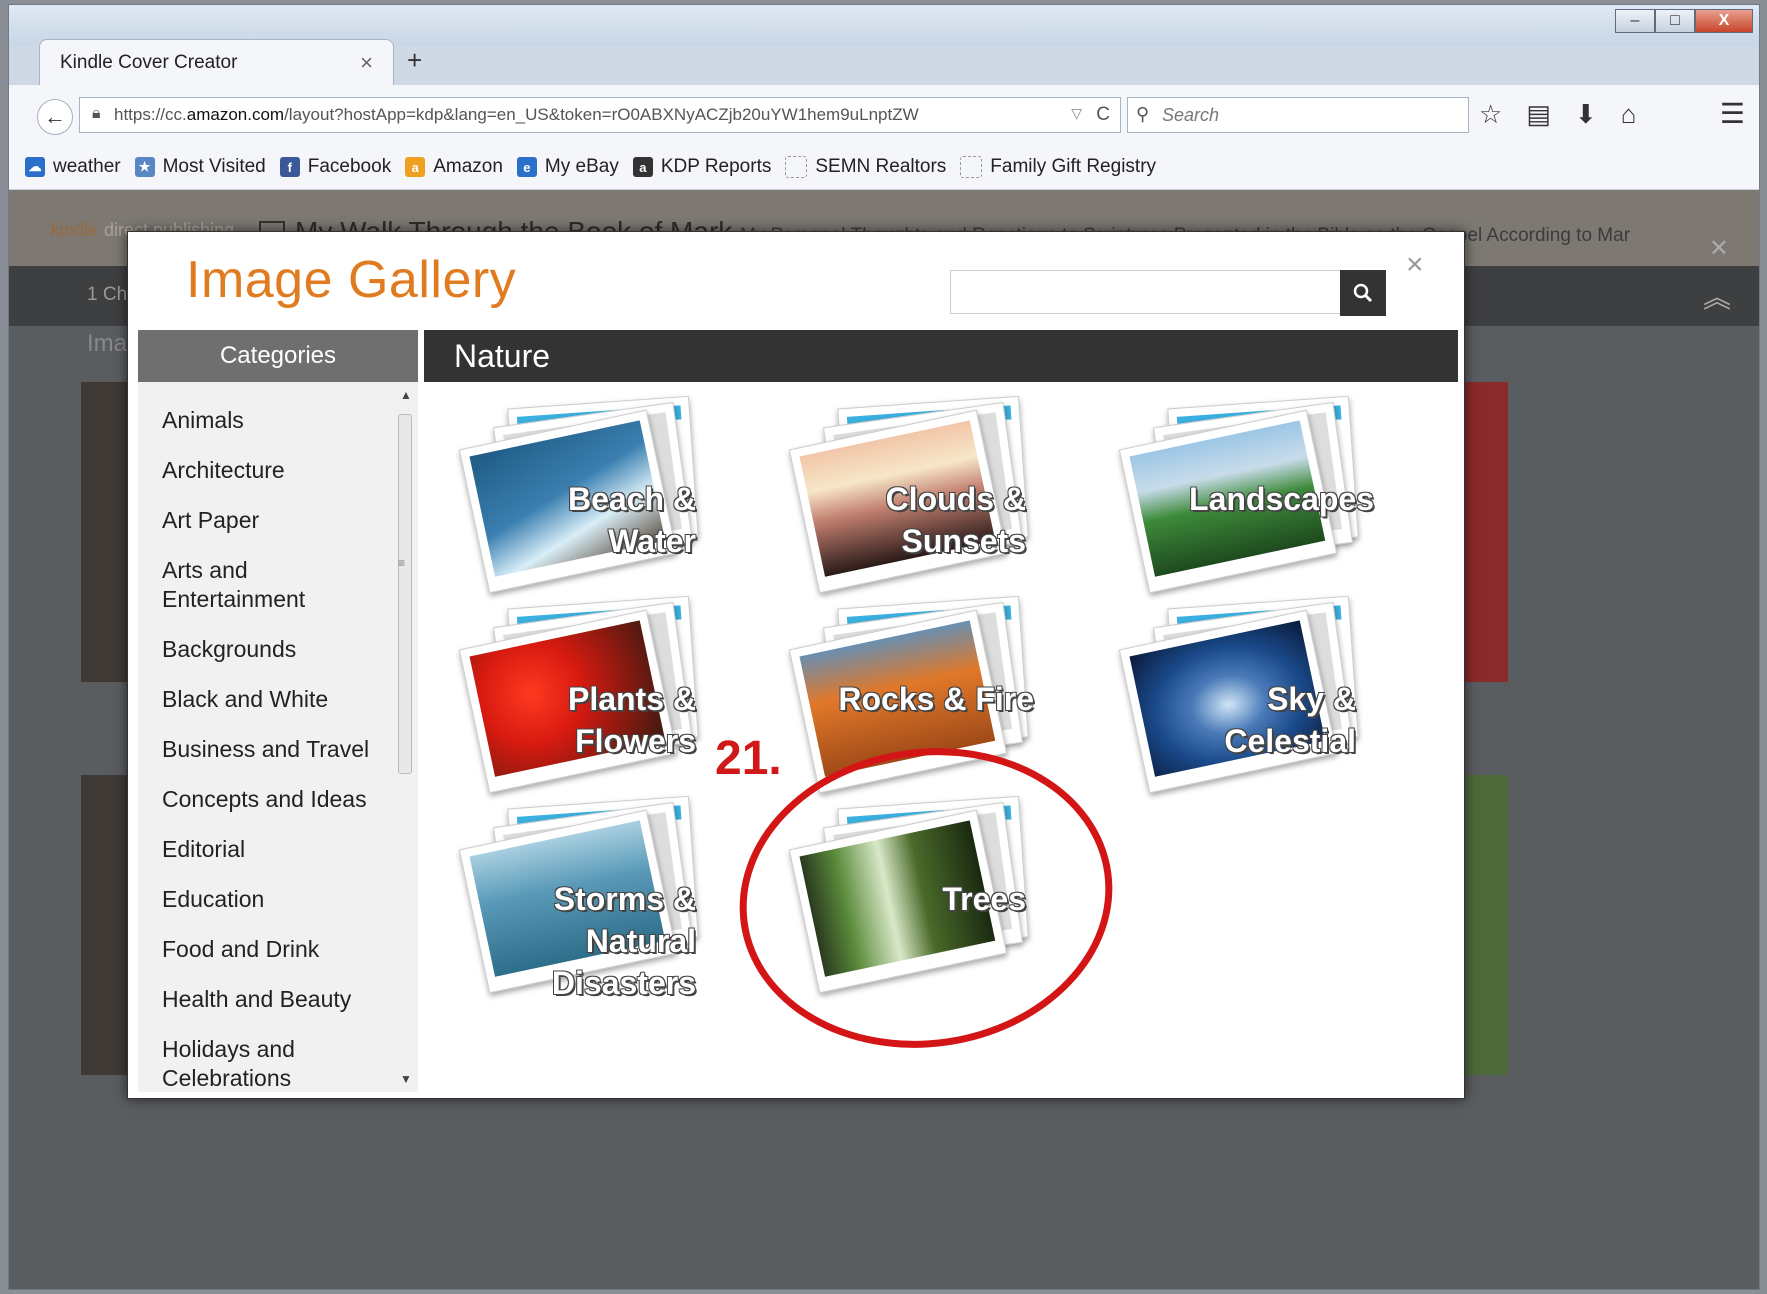 Image resolution: width=1767 pixels, height=1294 pixels. Describe the element at coordinates (623, 941) in the screenshot. I see `tile-label: Storms & Natural Disasters` at that location.